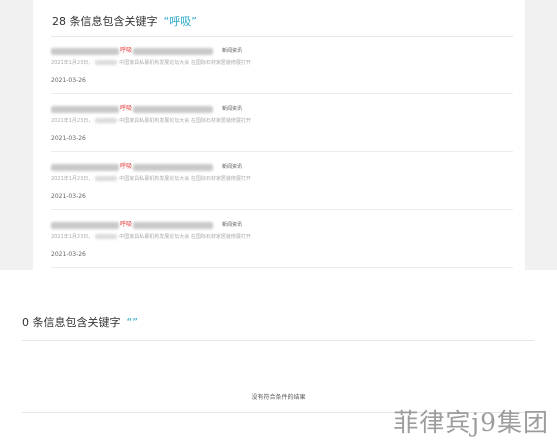  I want to click on section-title-keyword-results: 28 条信息包含关键字 “呼吸”, so click(124, 21).